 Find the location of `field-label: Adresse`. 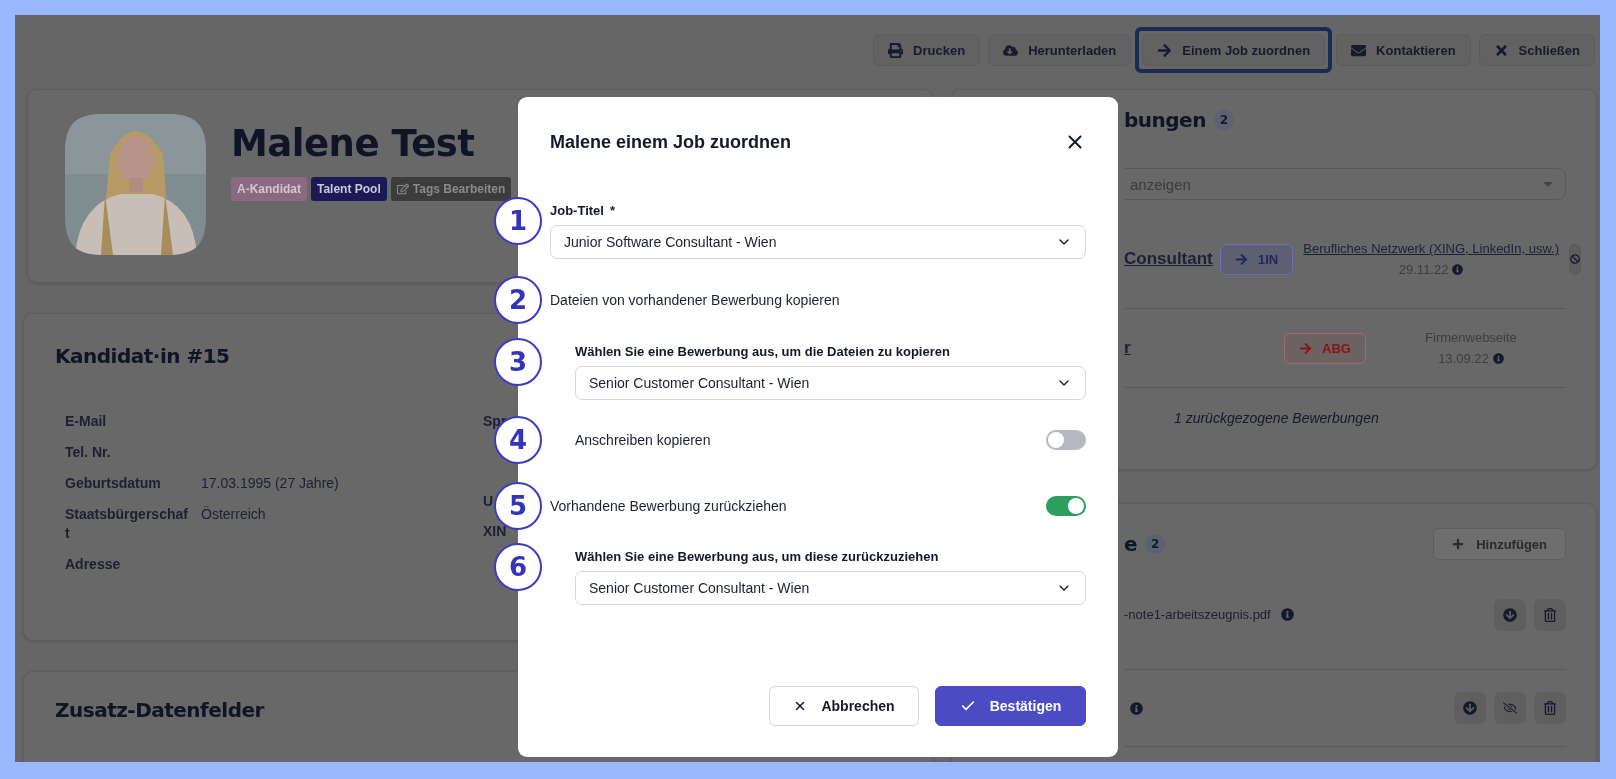

field-label: Adresse is located at coordinates (93, 564).